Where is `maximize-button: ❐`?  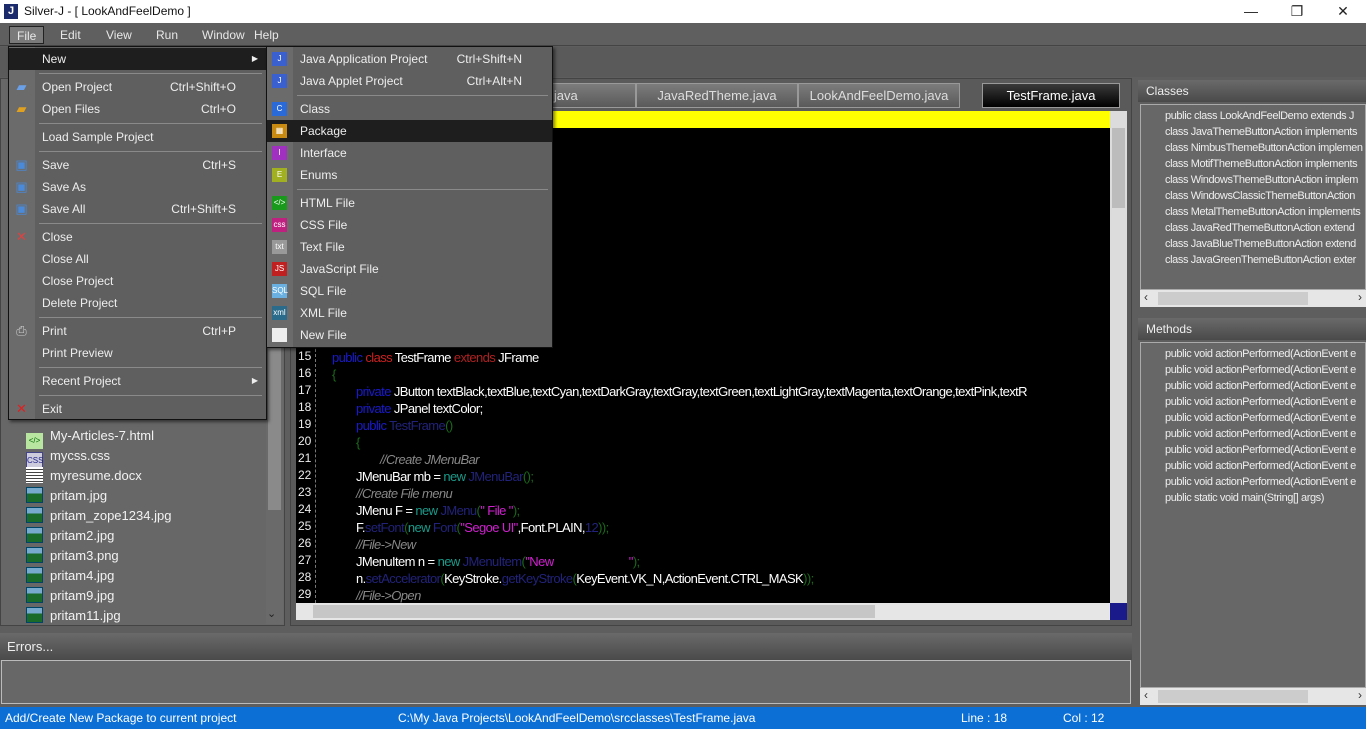
maximize-button: ❐ is located at coordinates (1297, 11).